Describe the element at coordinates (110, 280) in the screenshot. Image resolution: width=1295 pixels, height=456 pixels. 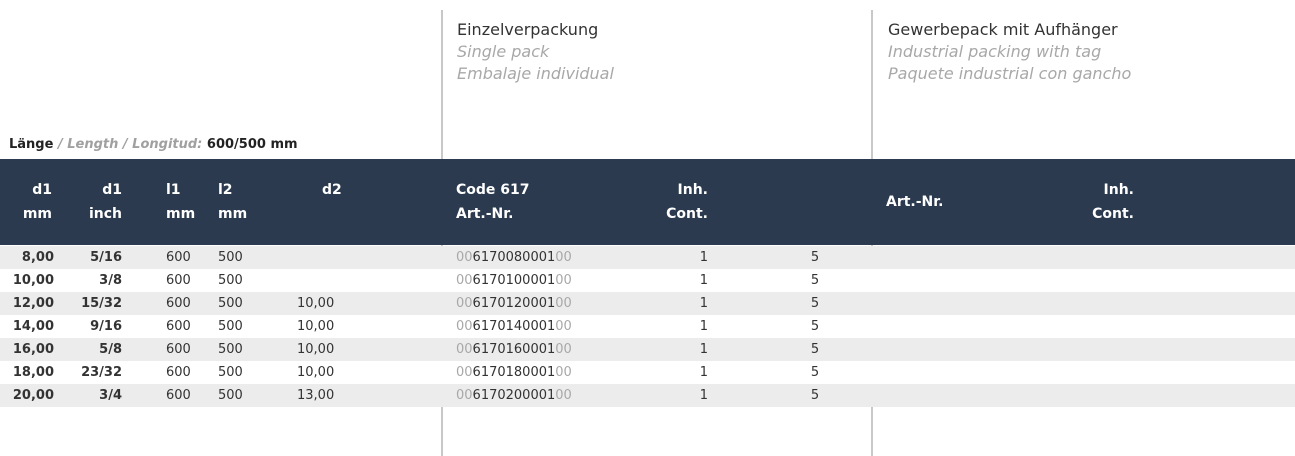
I see `cell-d1-inch: 3/8` at that location.